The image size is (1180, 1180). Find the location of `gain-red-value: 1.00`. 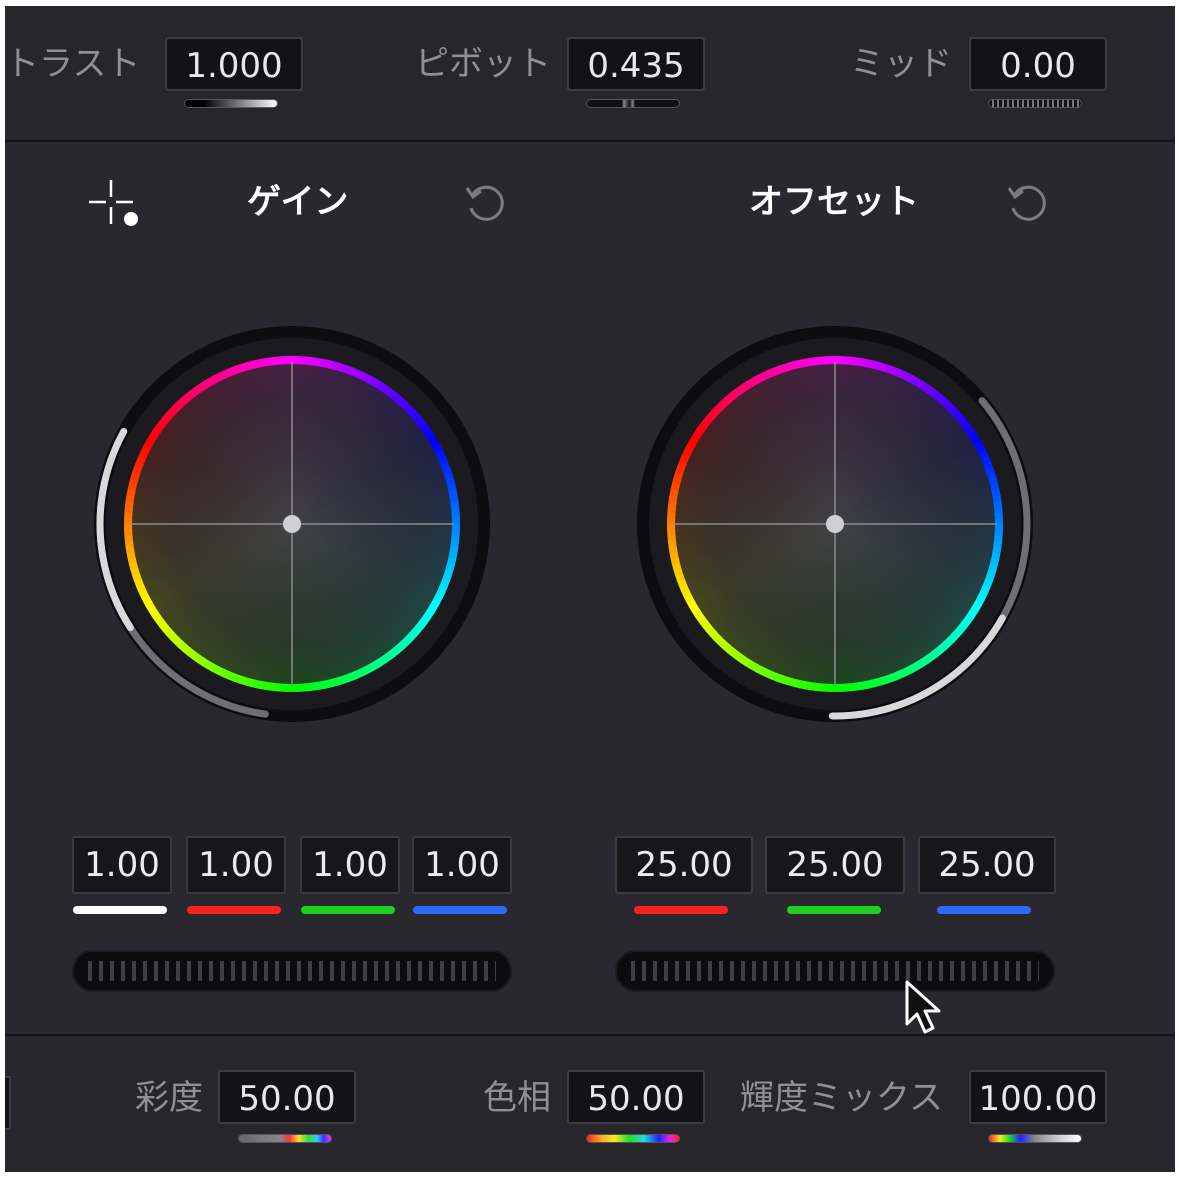

gain-red-value: 1.00 is located at coordinates (236, 865).